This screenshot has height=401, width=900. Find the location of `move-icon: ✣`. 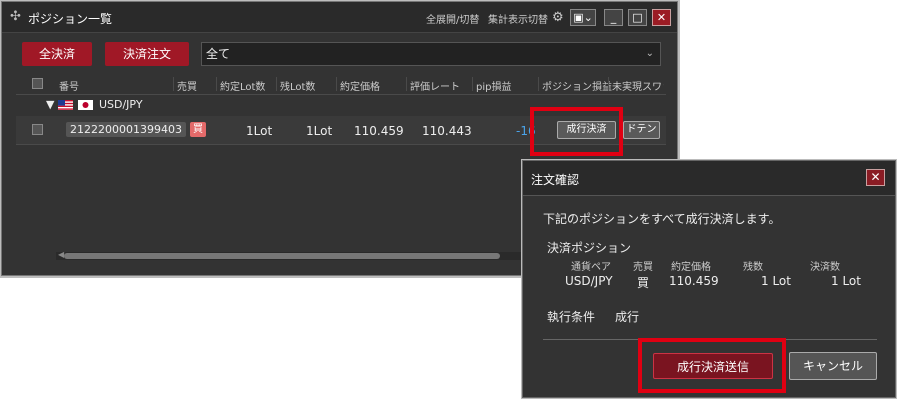

move-icon: ✣ is located at coordinates (17, 17).